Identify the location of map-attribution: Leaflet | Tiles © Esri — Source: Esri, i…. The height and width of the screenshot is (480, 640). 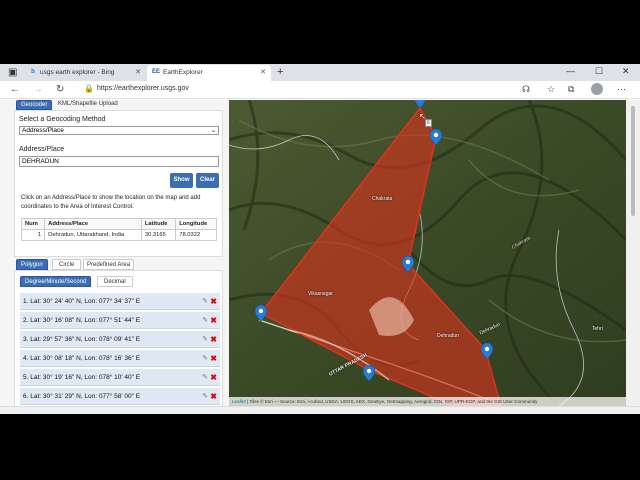
(427, 401).